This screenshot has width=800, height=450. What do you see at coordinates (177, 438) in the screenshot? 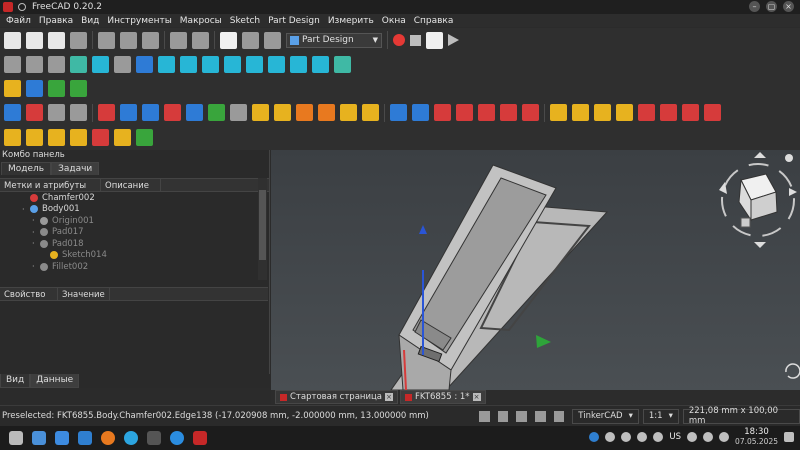
I see `remote-desktop-icon` at bounding box center [177, 438].